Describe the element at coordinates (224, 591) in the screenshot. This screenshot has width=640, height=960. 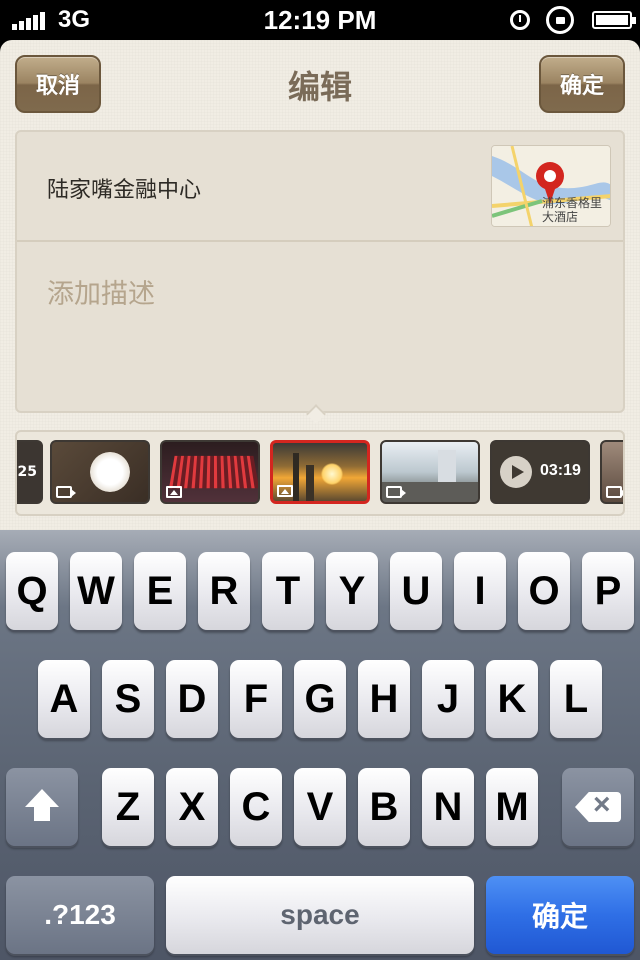
I see `key-r: R` at that location.